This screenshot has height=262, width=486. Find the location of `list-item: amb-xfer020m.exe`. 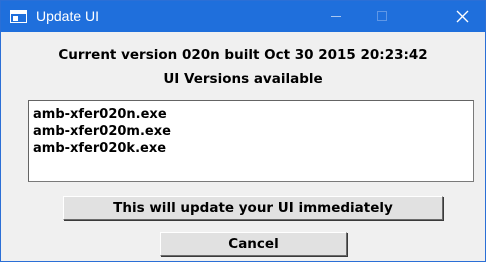

list-item: amb-xfer020m.exe is located at coordinates (253, 131).